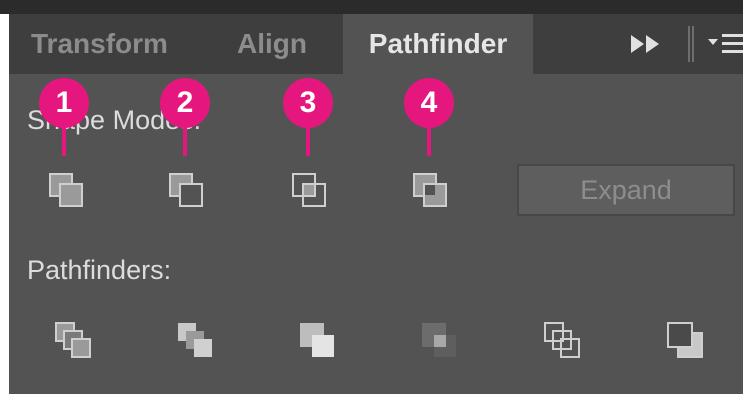 Image resolution: width=743 pixels, height=402 pixels. Describe the element at coordinates (647, 44) in the screenshot. I see `expand-panel-icon` at that location.